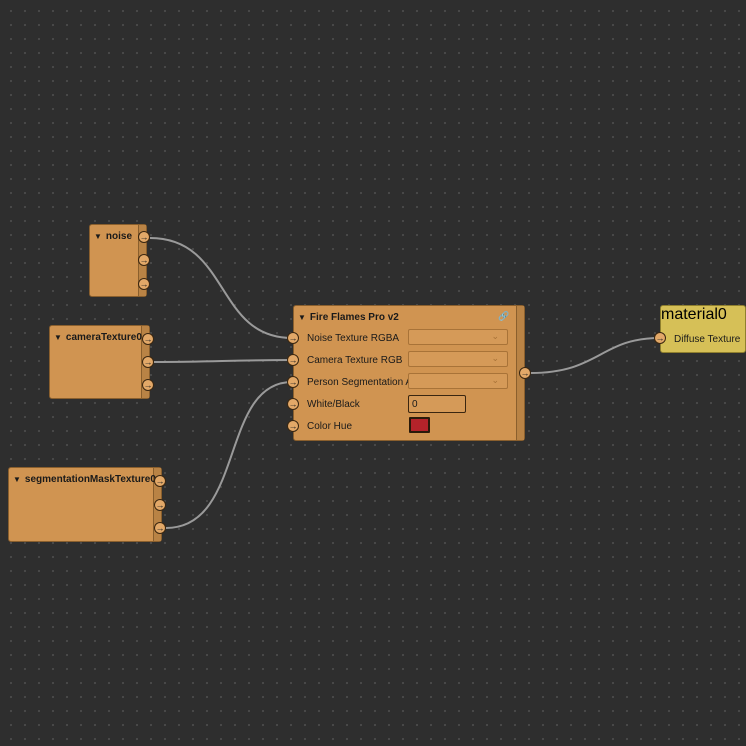  I want to click on camera-output-port-2: →, so click(148, 362).